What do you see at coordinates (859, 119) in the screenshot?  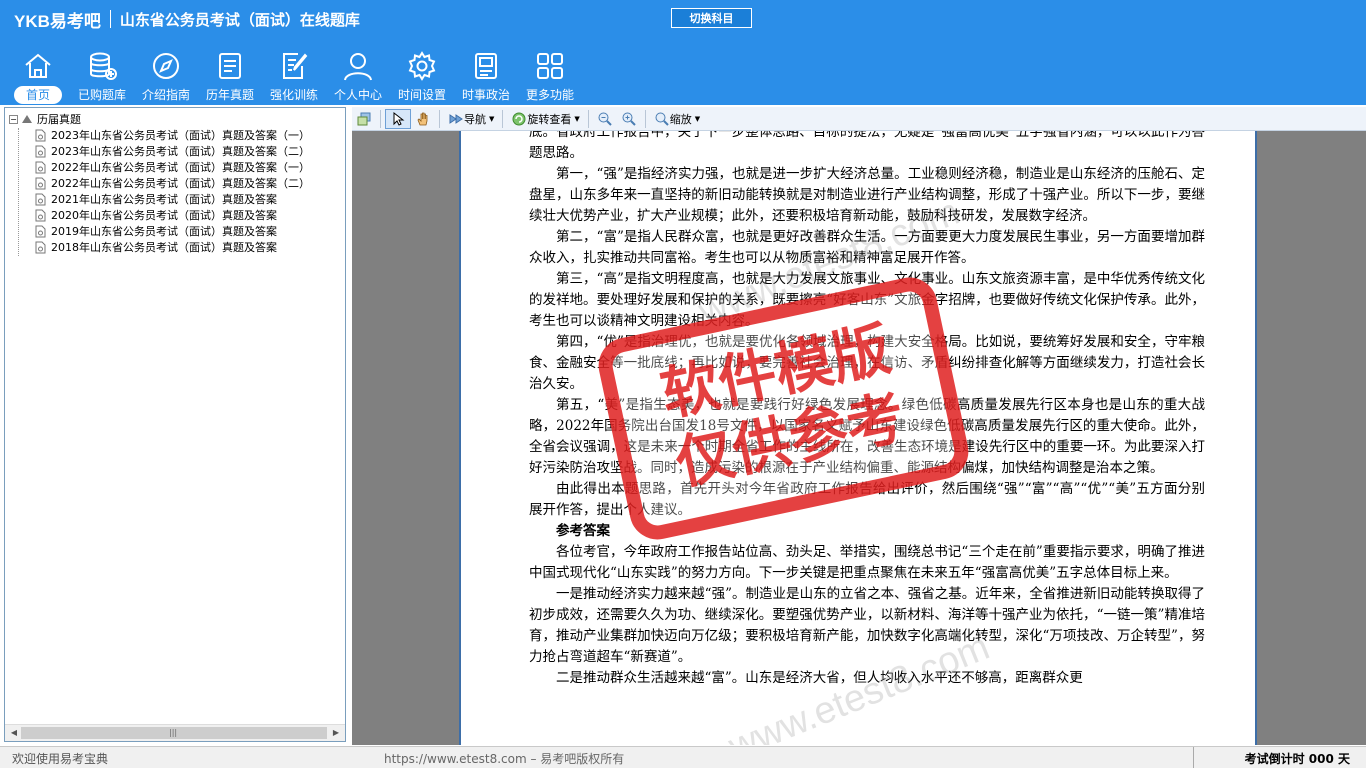 I see `viewer-toolbar: 导航 ▼ 旋转查看 ▼ 缩放 ▼` at bounding box center [859, 119].